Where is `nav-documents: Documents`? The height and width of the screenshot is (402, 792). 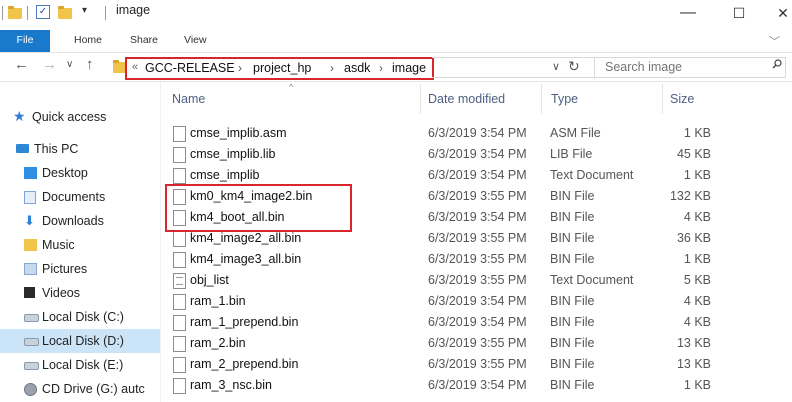 nav-documents: Documents is located at coordinates (80, 197).